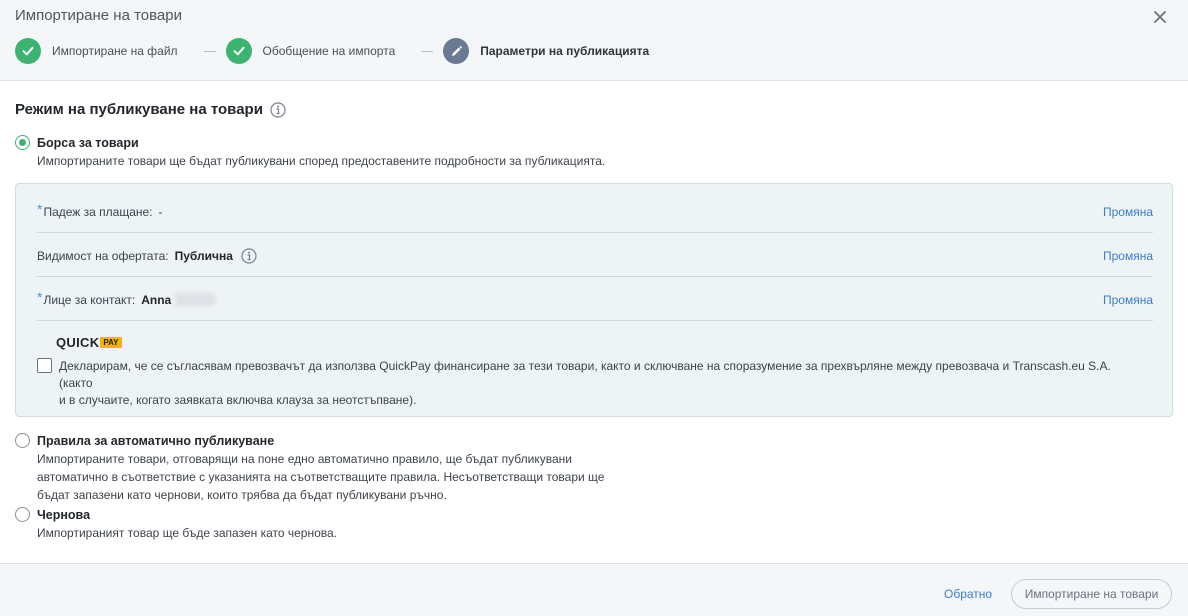 Image resolution: width=1188 pixels, height=616 pixels. What do you see at coordinates (98, 211) in the screenshot?
I see `payment-term-label: Падеж за плащане:` at bounding box center [98, 211].